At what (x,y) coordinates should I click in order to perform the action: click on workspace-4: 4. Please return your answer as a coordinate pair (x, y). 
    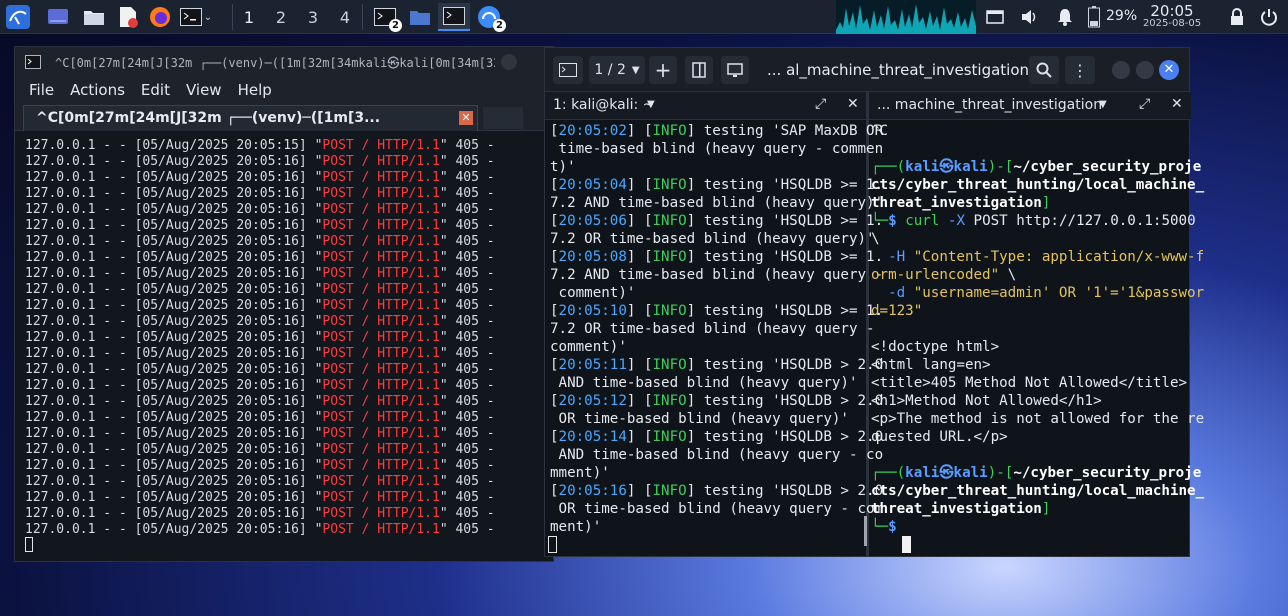
    Looking at the image, I should click on (345, 17).